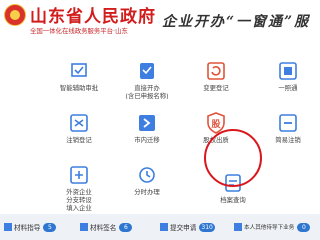 The height and width of the screenshot is (240, 320). I want to click on tile-change-registration: 变更登记, so click(216, 80).